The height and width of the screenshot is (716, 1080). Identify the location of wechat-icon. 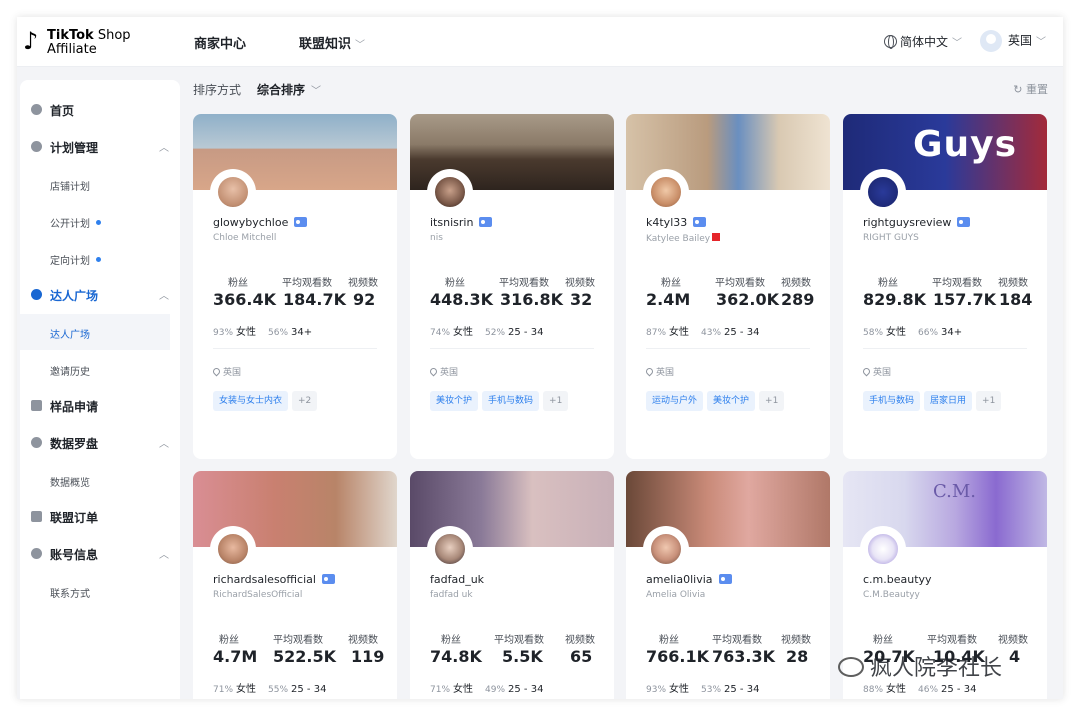
(851, 667).